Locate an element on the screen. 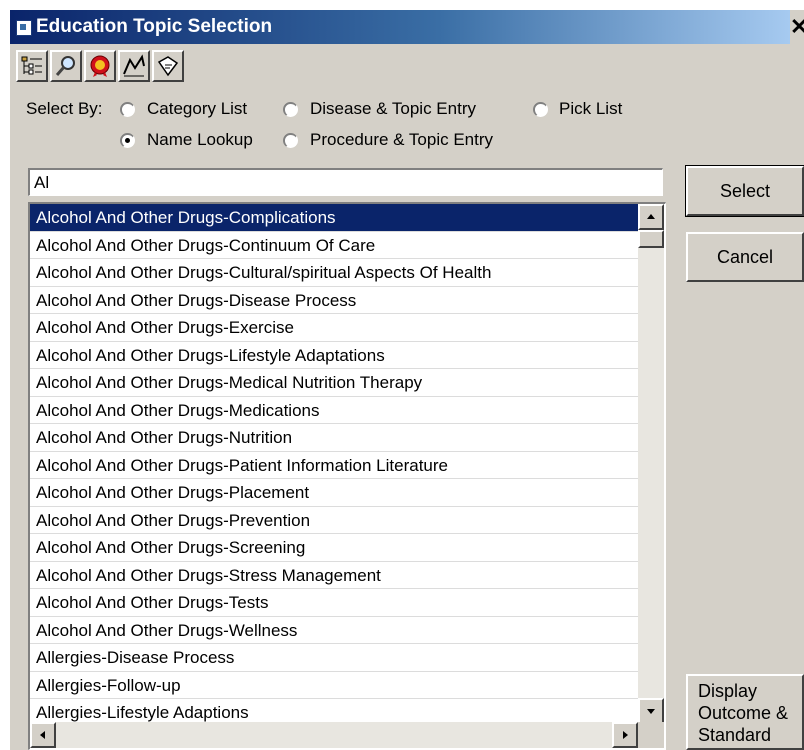 This screenshot has height=750, width=804. select-by-label: Select By: is located at coordinates (64, 108).